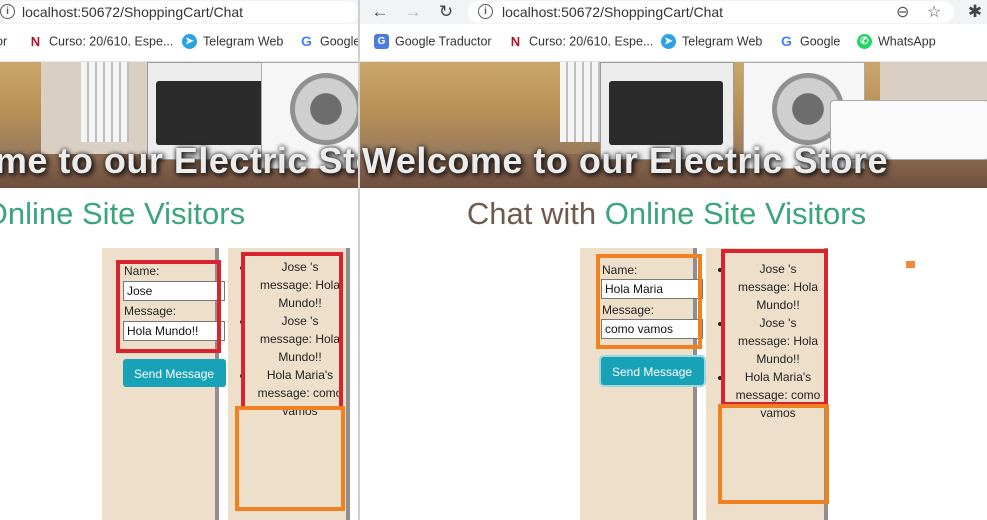 The image size is (987, 520). What do you see at coordinates (910, 264) in the screenshot?
I see `orange-marker` at bounding box center [910, 264].